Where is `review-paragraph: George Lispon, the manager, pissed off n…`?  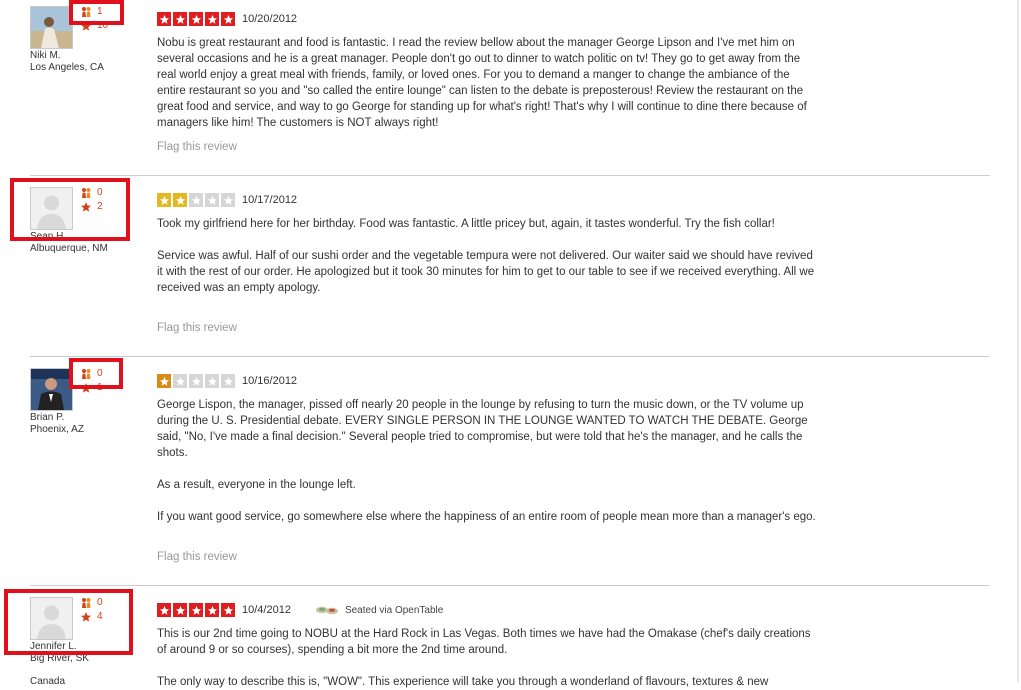
review-paragraph: George Lispon, the manager, pissed off n… is located at coordinates (482, 429).